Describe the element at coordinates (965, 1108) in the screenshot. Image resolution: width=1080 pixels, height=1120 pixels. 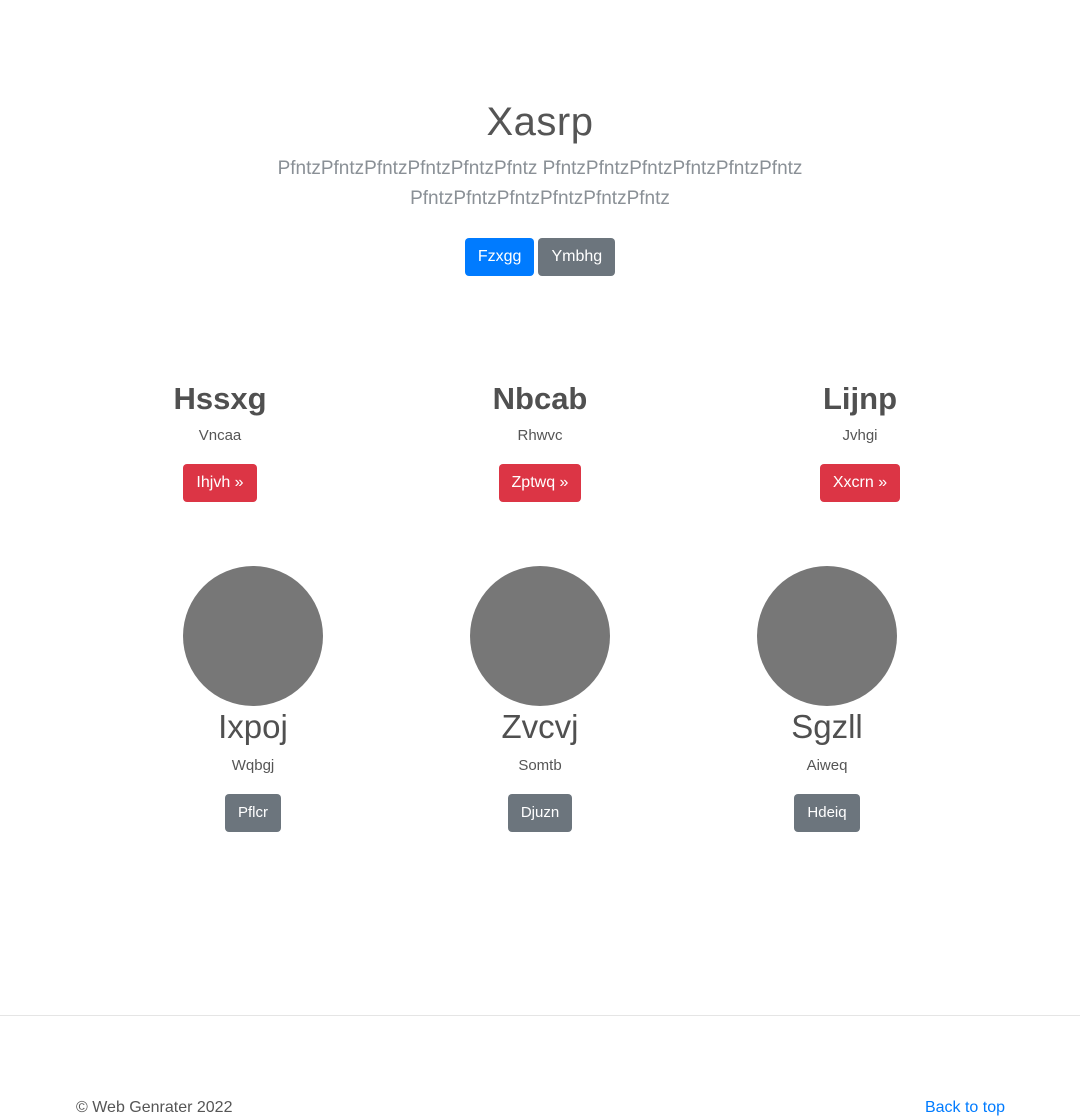
I see `back-to-top-link: Back to top` at that location.